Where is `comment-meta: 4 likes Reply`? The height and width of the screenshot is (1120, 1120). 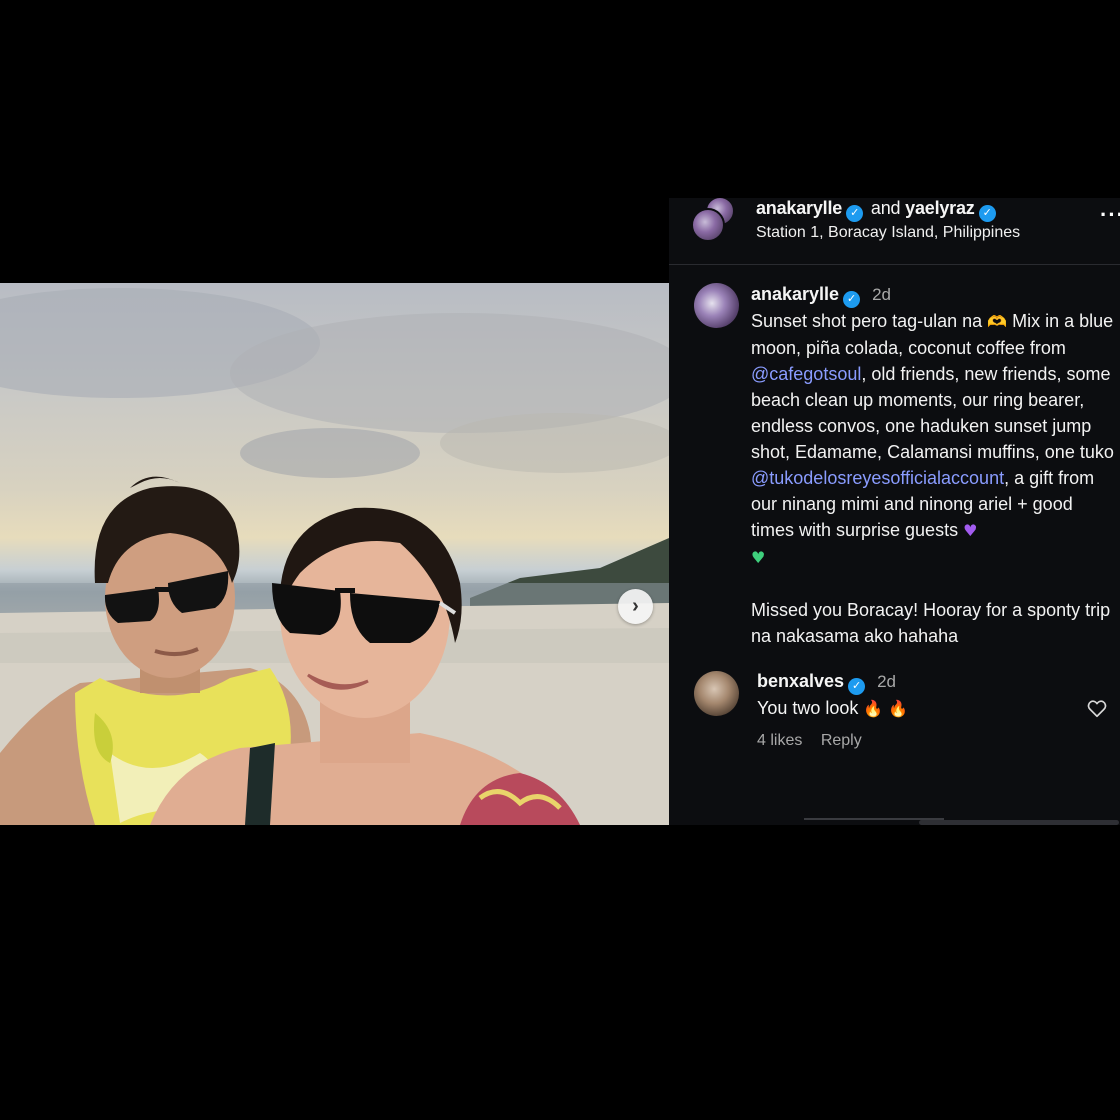 comment-meta: 4 likes Reply is located at coordinates (938, 741).